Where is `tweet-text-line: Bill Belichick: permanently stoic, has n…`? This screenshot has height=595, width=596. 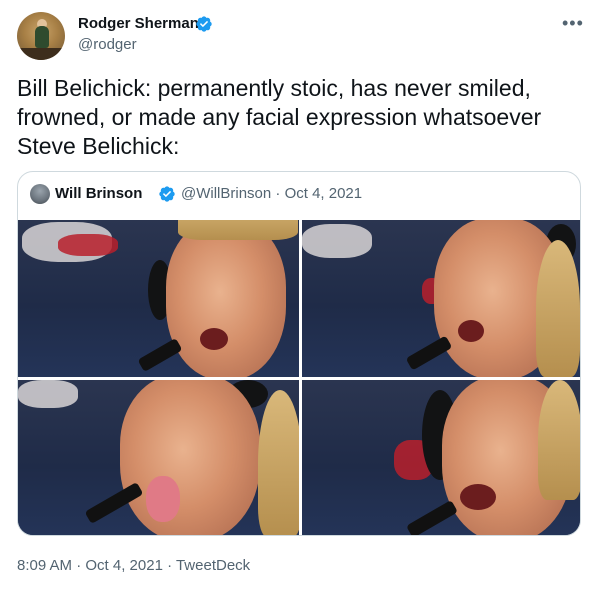
tweet-text-line: Bill Belichick: permanently stoic, has n… is located at coordinates (274, 88).